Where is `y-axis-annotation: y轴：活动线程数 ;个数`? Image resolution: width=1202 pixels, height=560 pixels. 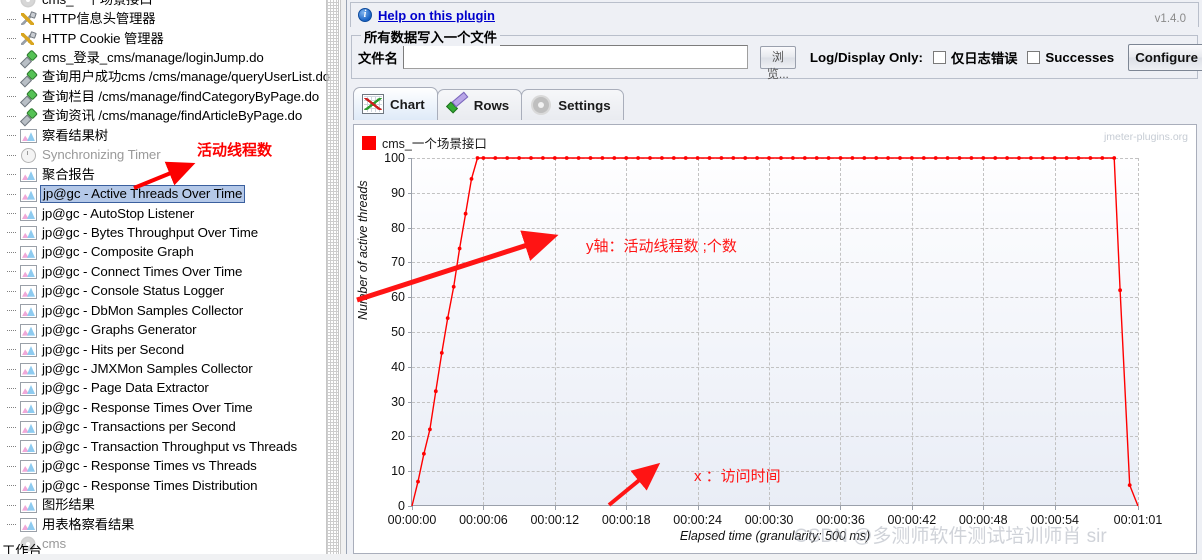
y-axis-annotation: y轴：活动线程数 ;个数 is located at coordinates (661, 246).